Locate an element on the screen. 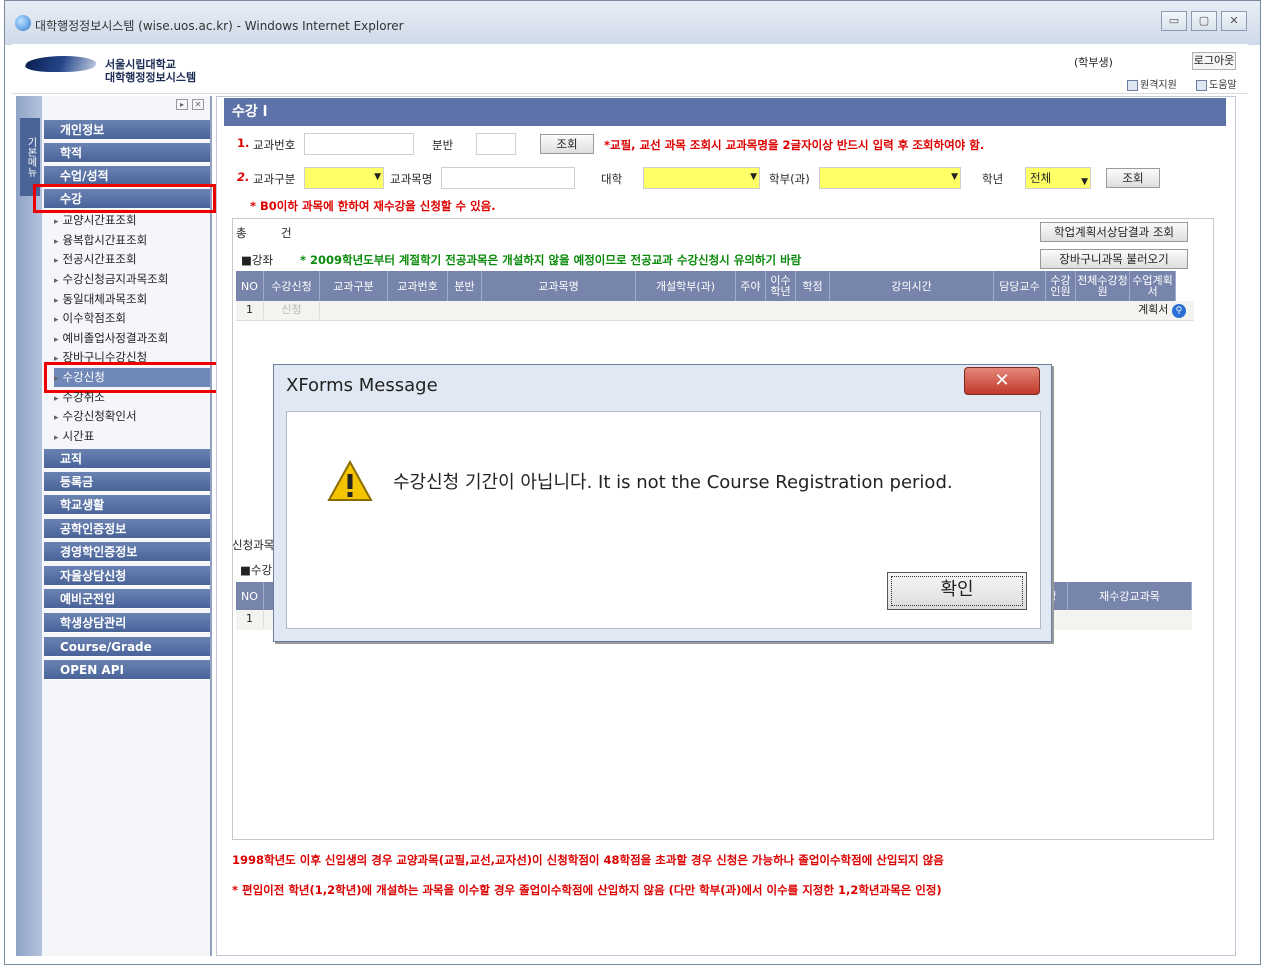 Image resolution: width=1265 pixels, height=965 pixels. dialog-close-button: ✕ is located at coordinates (1002, 381).